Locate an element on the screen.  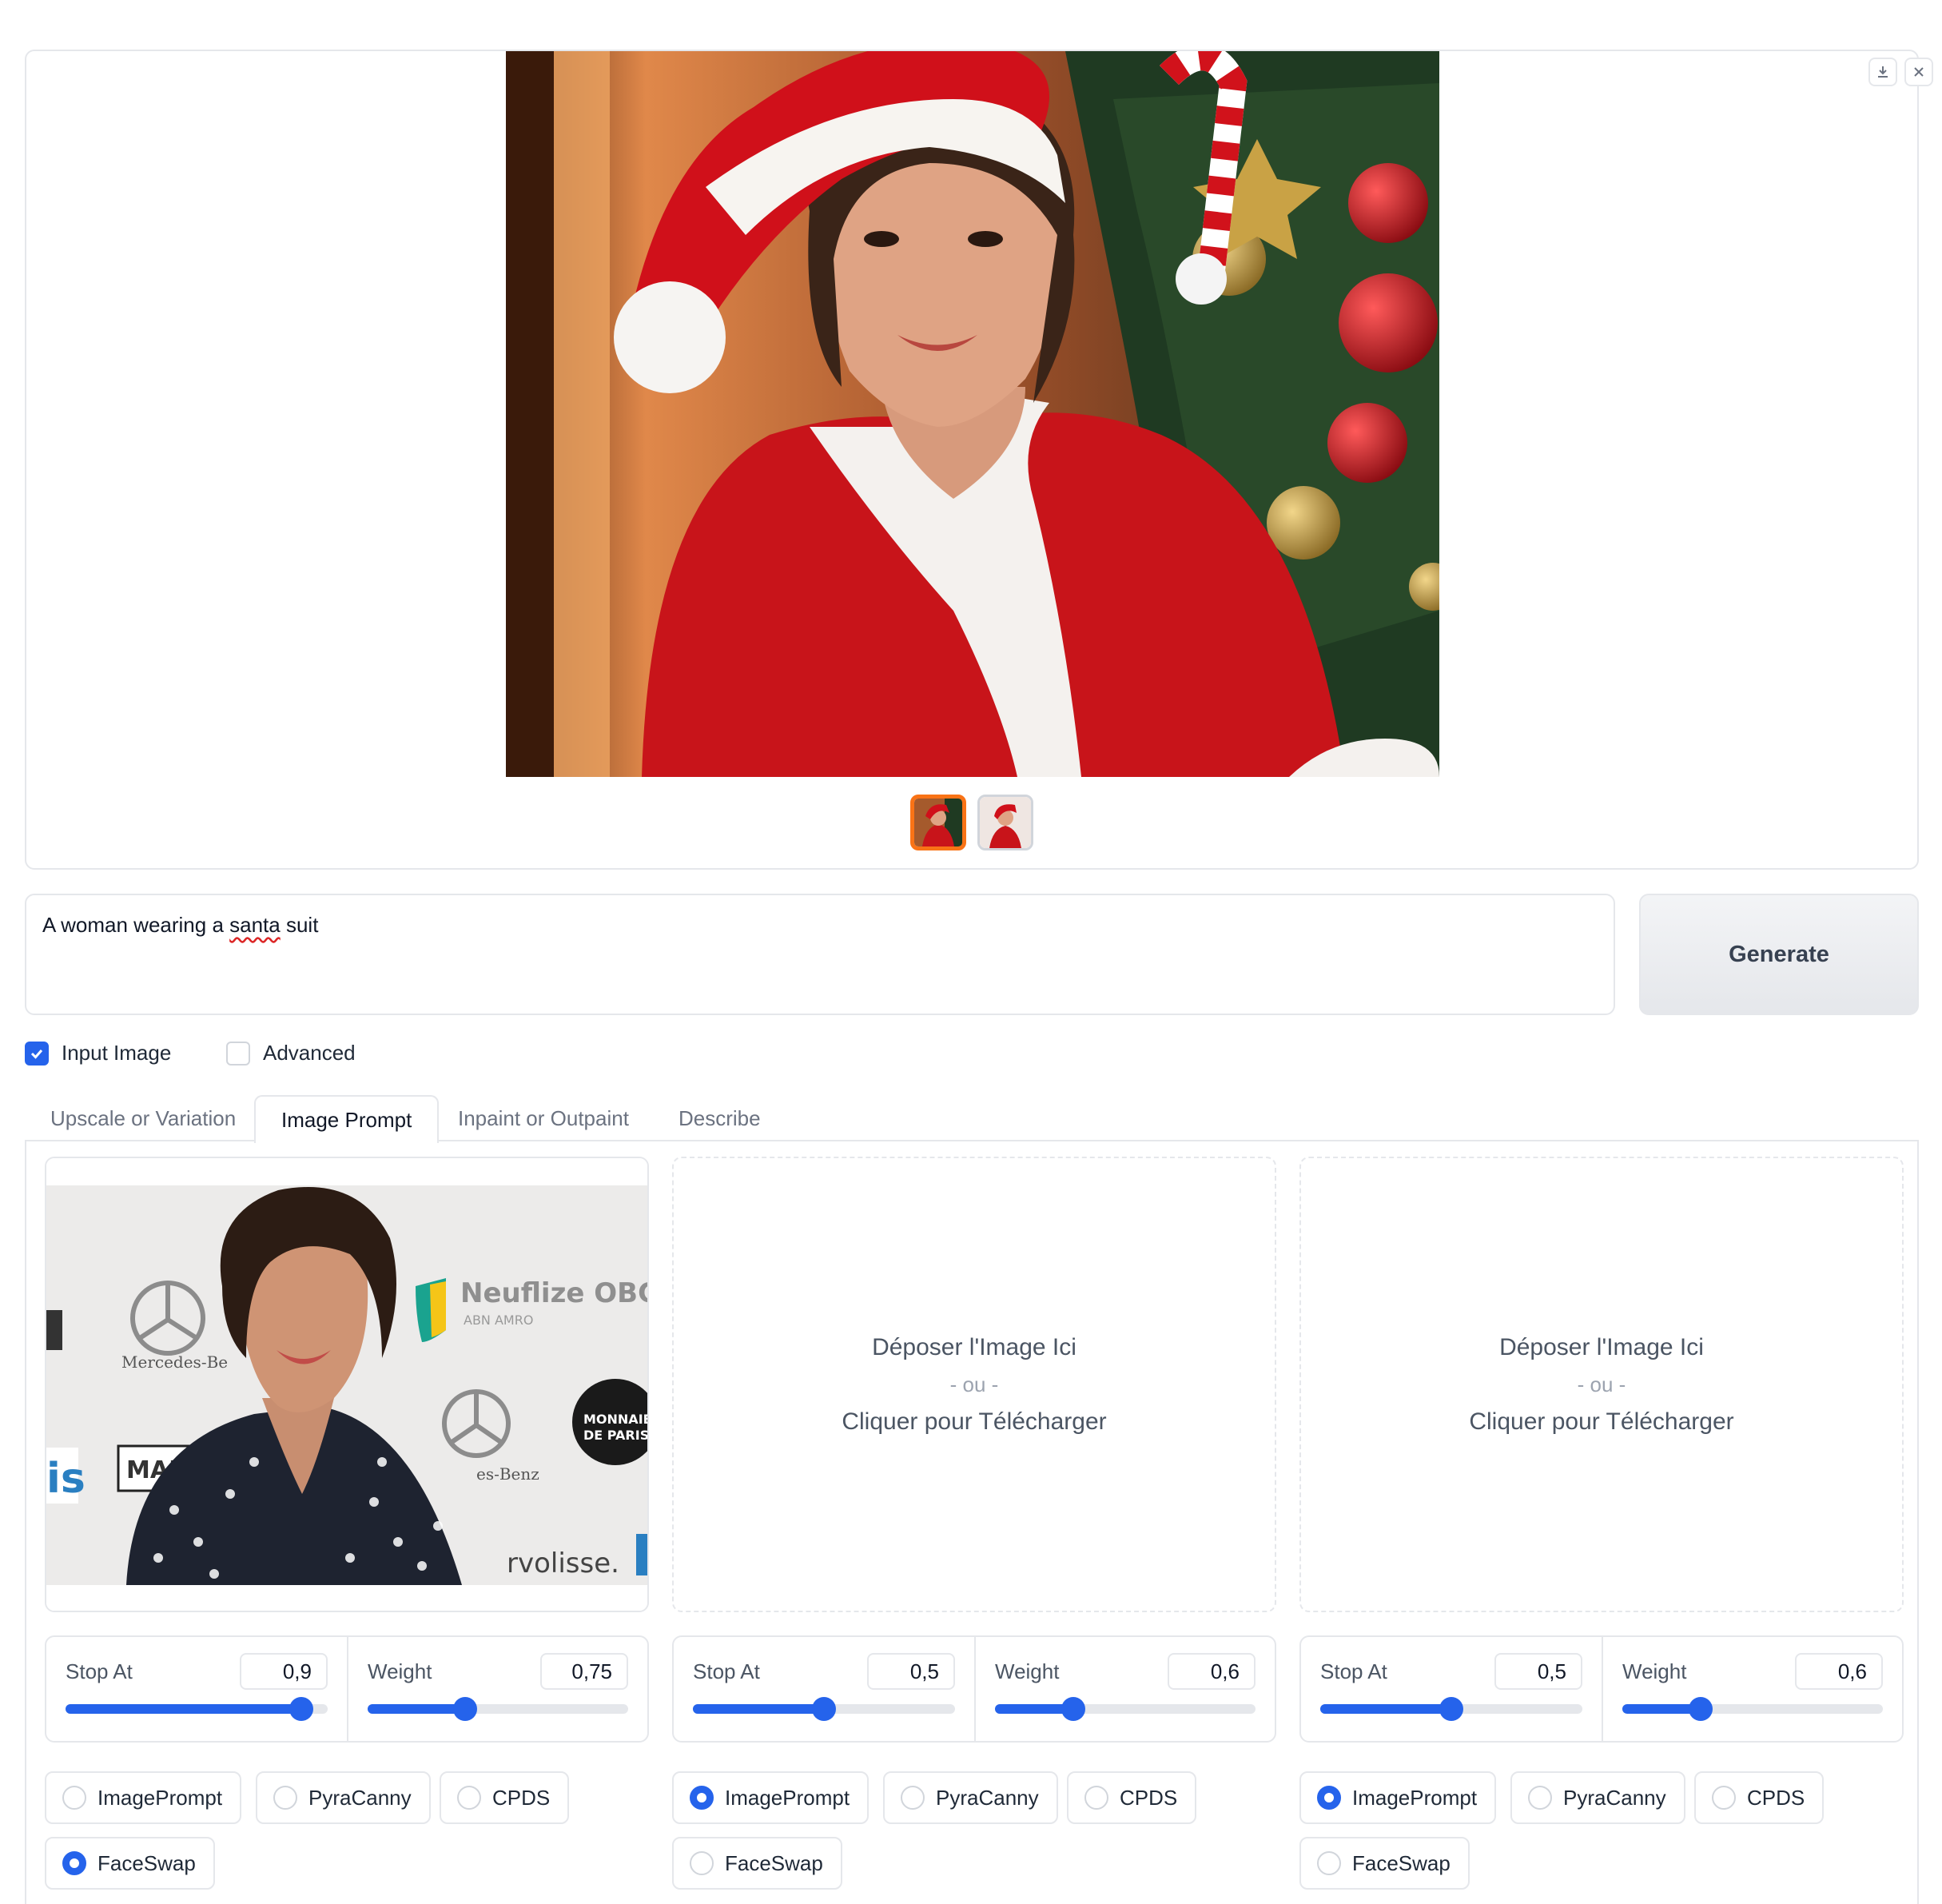
radio-faceswap-3: FaceSwap is located at coordinates (1384, 1863).